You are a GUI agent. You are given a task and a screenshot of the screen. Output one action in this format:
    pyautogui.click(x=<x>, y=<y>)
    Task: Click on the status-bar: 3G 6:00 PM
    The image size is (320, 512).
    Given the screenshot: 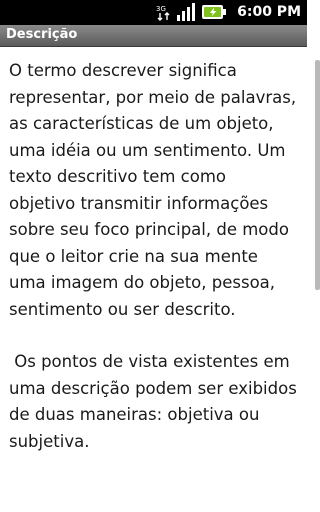 What is the action you would take?
    pyautogui.click(x=153, y=12)
    